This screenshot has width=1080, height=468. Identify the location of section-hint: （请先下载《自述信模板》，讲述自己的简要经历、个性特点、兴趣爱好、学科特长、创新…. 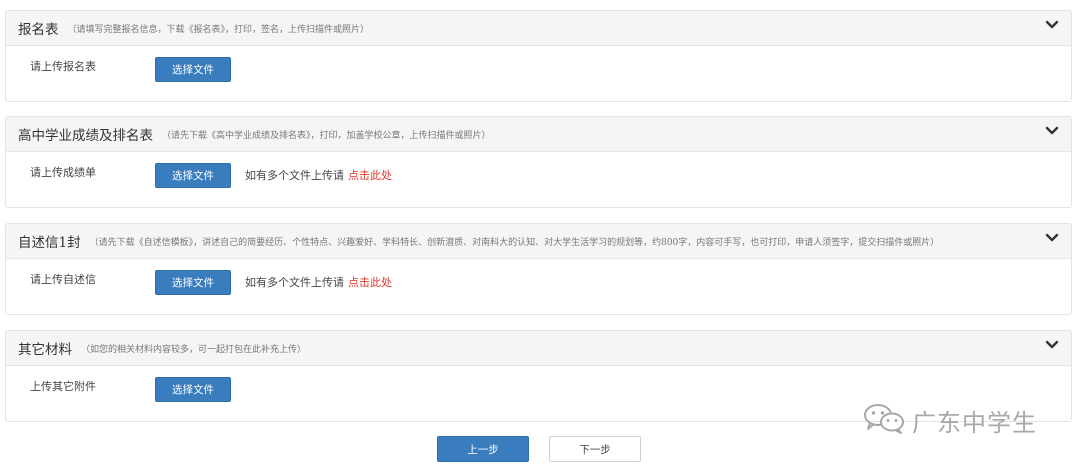
(514, 242).